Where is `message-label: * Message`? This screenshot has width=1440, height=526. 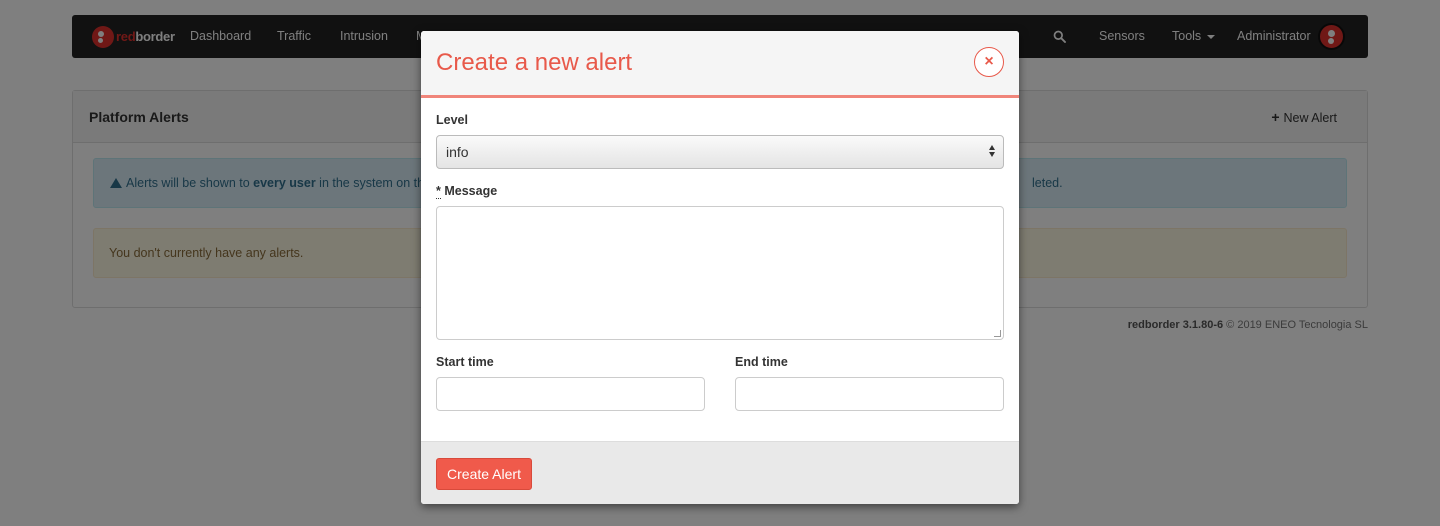 message-label: * Message is located at coordinates (467, 191).